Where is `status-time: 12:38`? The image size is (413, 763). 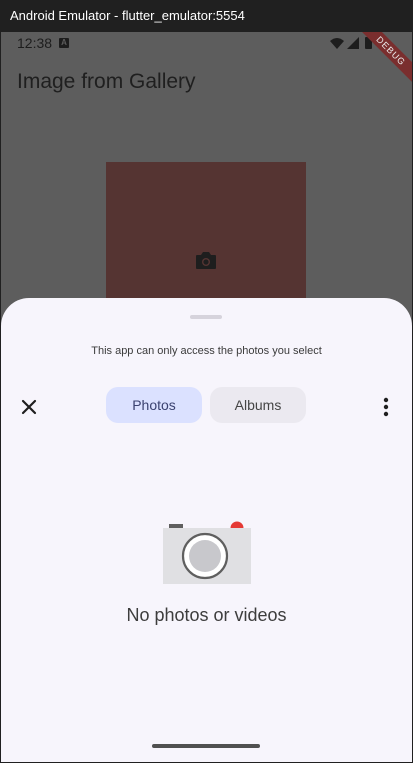
status-time: 12:38 is located at coordinates (35, 43).